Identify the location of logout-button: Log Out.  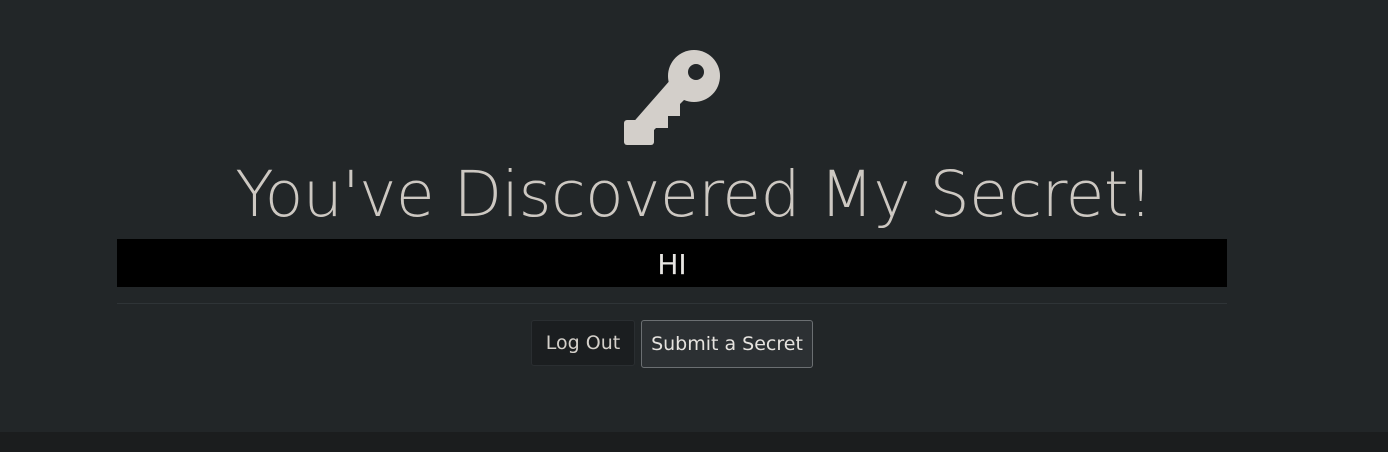
(583, 343).